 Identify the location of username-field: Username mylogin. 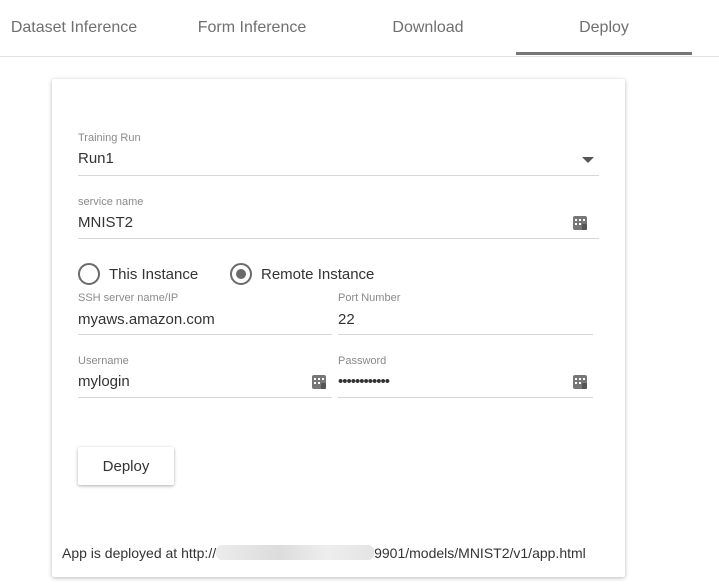
(205, 377).